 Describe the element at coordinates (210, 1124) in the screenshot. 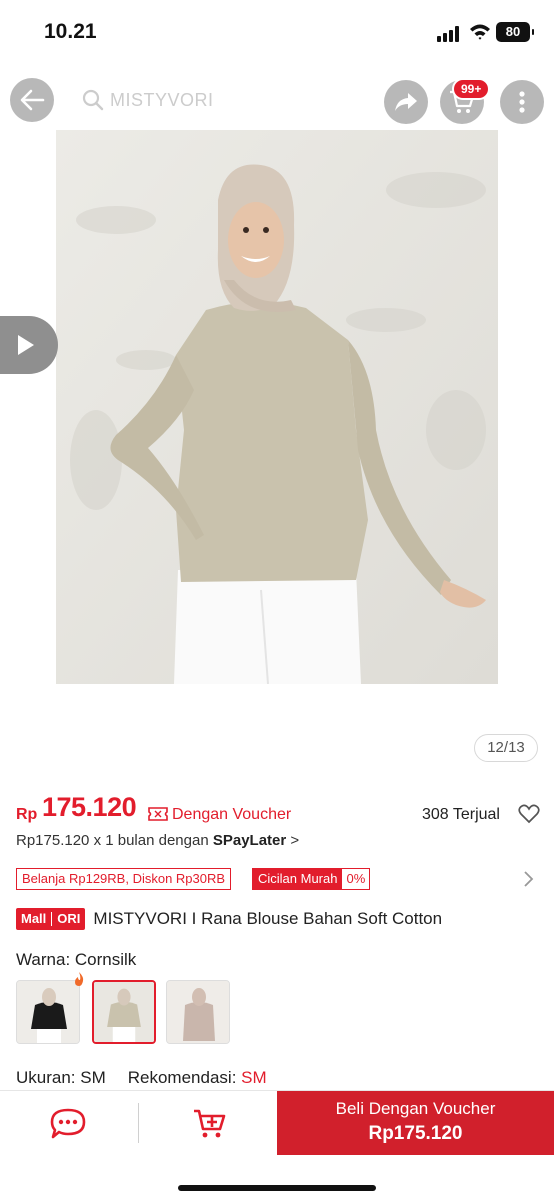

I see `add-to-cart-icon` at that location.